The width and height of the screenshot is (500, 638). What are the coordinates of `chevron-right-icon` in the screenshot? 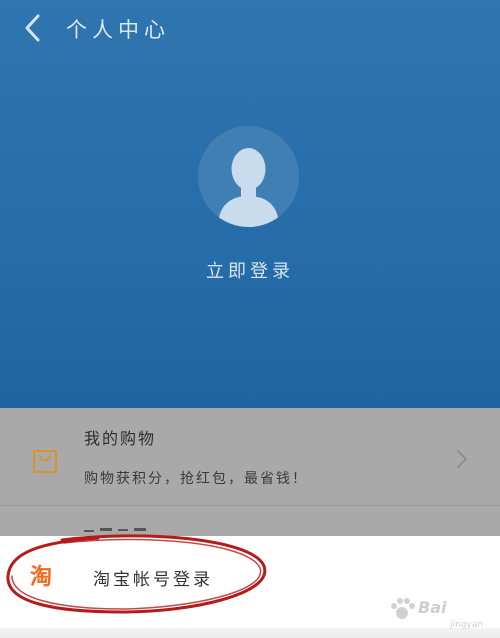 It's located at (462, 459).